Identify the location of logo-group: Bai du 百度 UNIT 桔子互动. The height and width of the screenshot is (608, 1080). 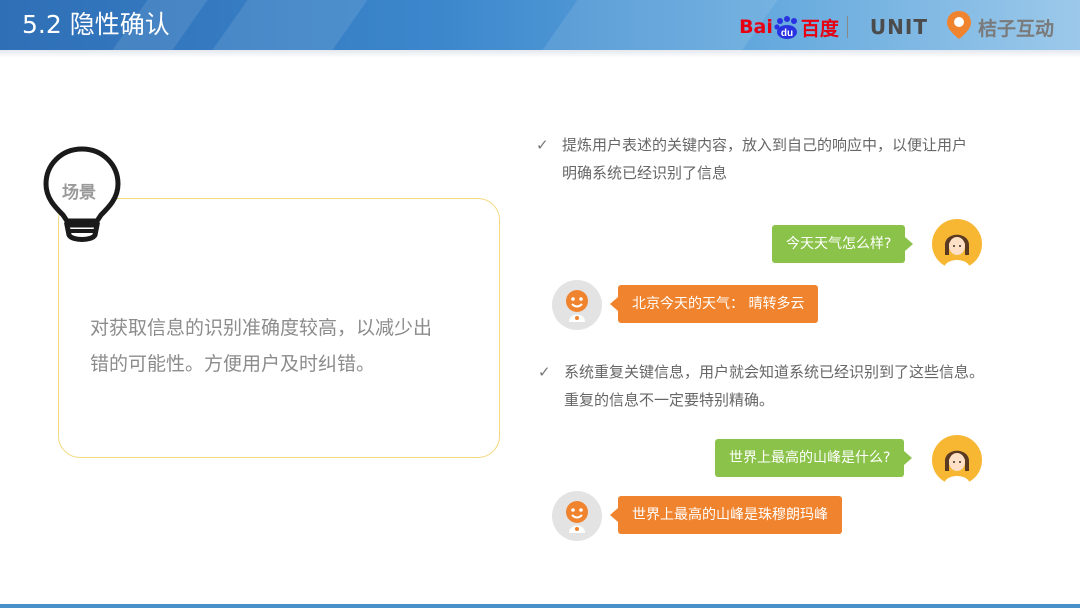
(896, 27).